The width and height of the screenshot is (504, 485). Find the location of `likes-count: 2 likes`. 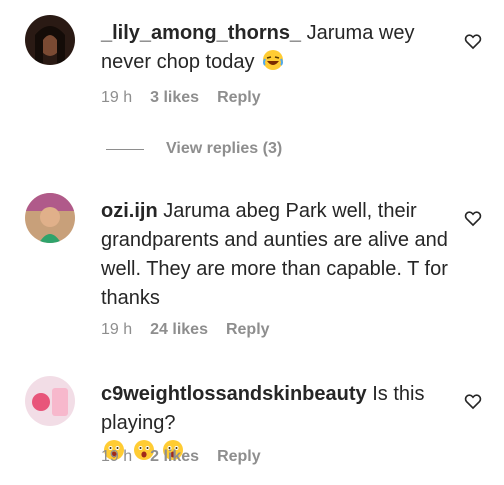

likes-count: 2 likes is located at coordinates (174, 457).